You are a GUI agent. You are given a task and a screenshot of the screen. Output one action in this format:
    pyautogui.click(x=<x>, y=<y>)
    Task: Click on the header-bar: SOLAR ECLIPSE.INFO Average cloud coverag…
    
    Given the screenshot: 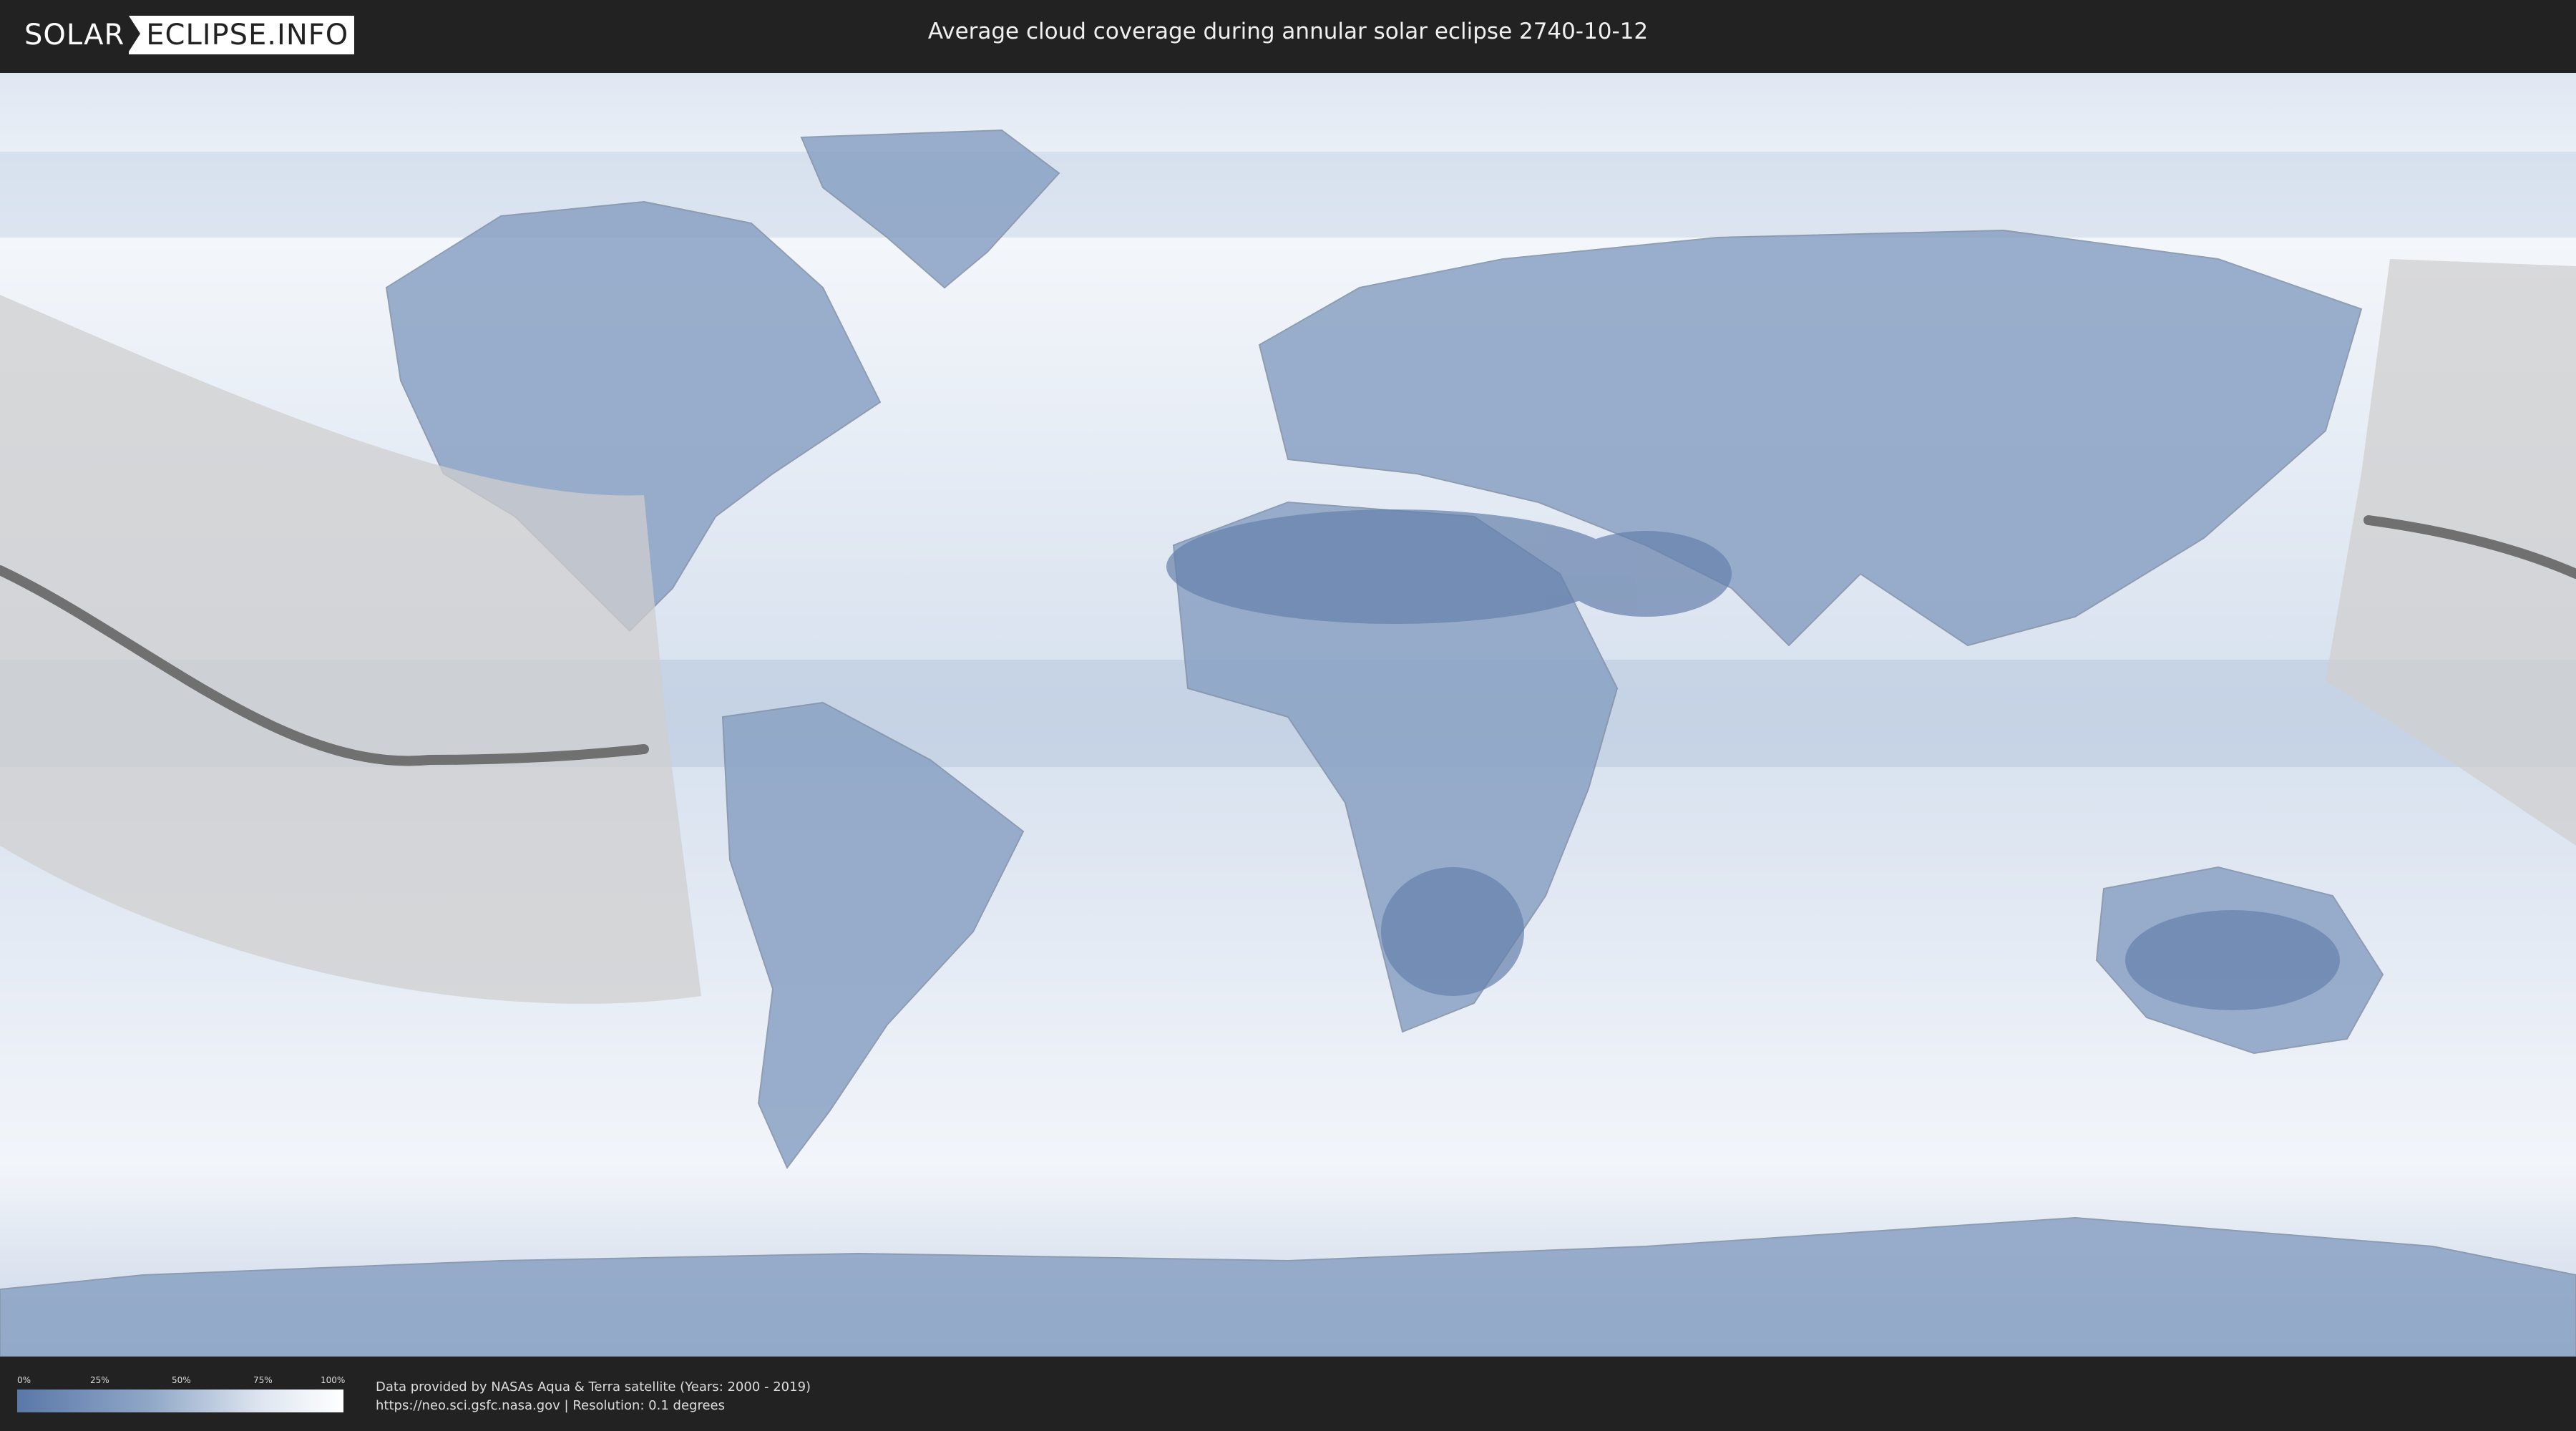 What is the action you would take?
    pyautogui.click(x=1288, y=36)
    